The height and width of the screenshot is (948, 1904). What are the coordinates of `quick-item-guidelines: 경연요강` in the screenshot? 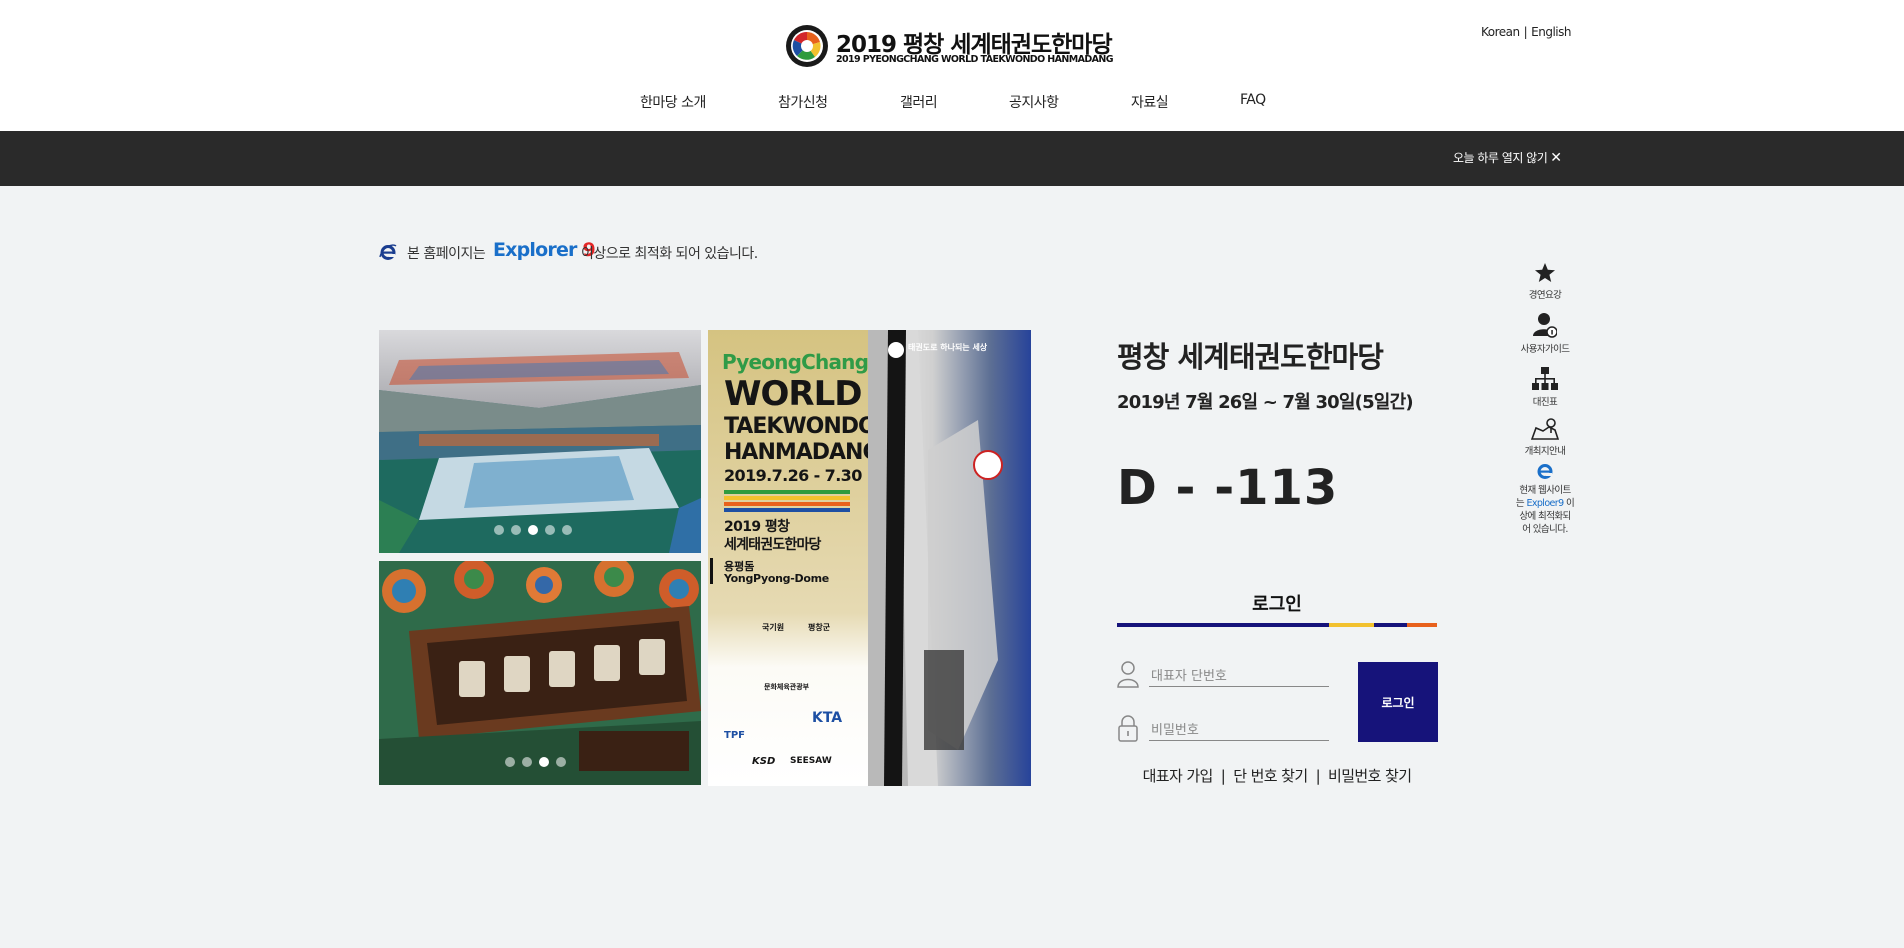 It's located at (1545, 281).